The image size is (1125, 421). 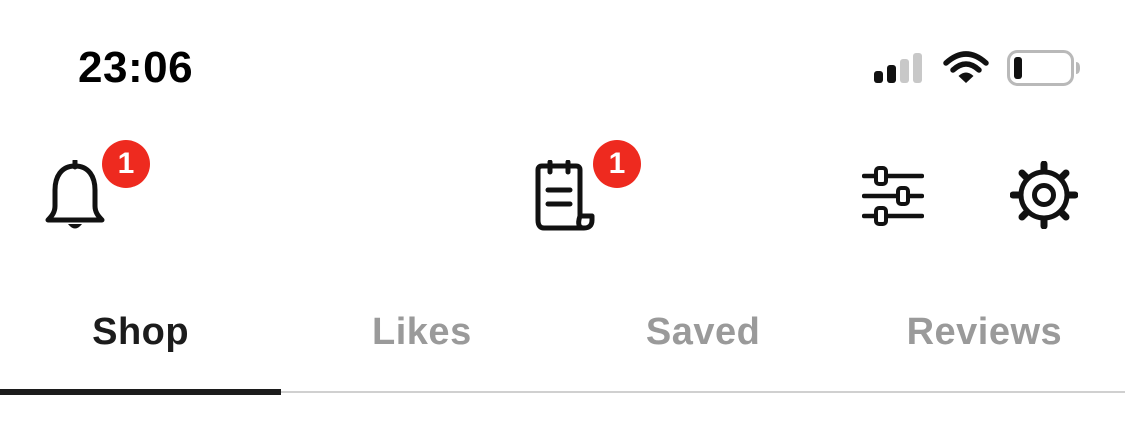 I want to click on tab-reviews: Reviews, so click(x=984, y=346).